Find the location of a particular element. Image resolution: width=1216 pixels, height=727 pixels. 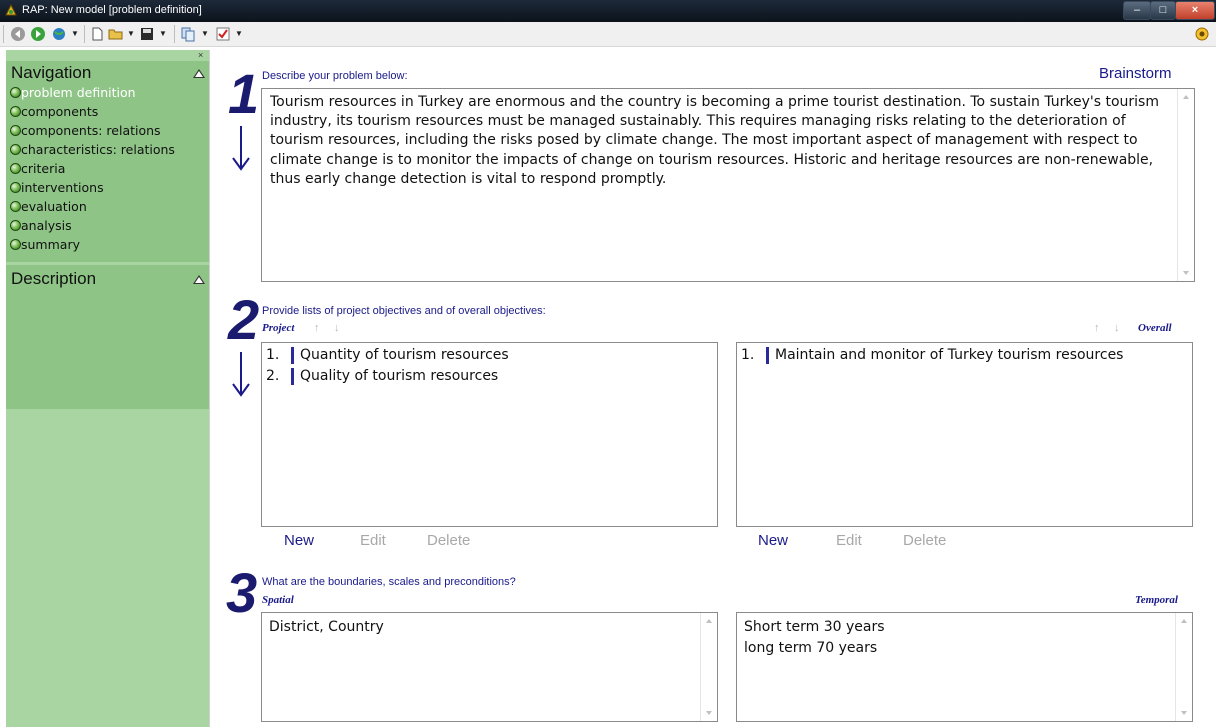

back-icon is located at coordinates (18, 34).